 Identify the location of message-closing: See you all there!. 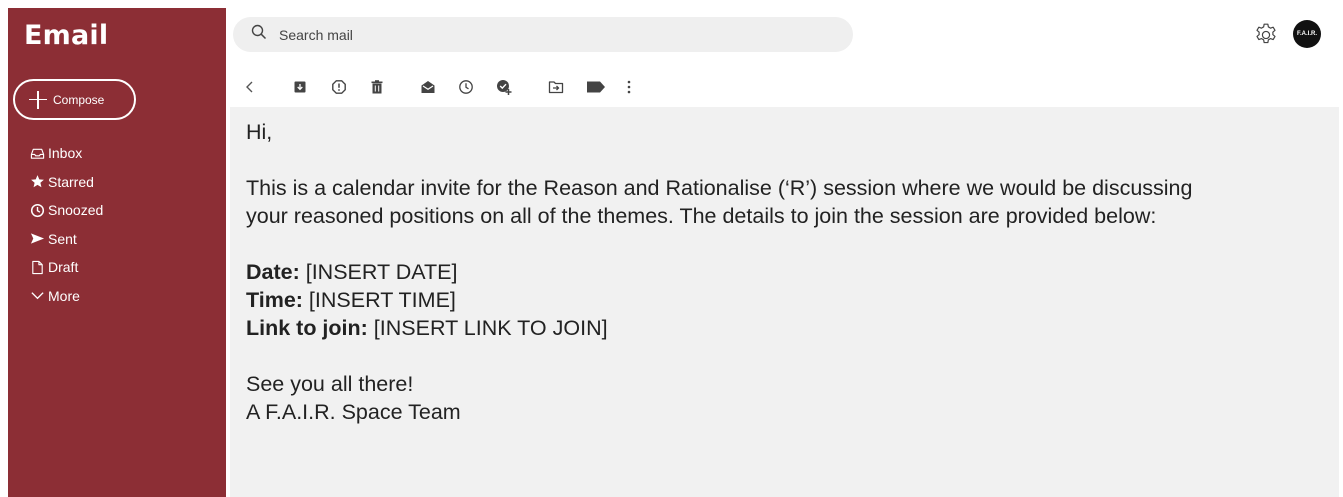
(330, 384).